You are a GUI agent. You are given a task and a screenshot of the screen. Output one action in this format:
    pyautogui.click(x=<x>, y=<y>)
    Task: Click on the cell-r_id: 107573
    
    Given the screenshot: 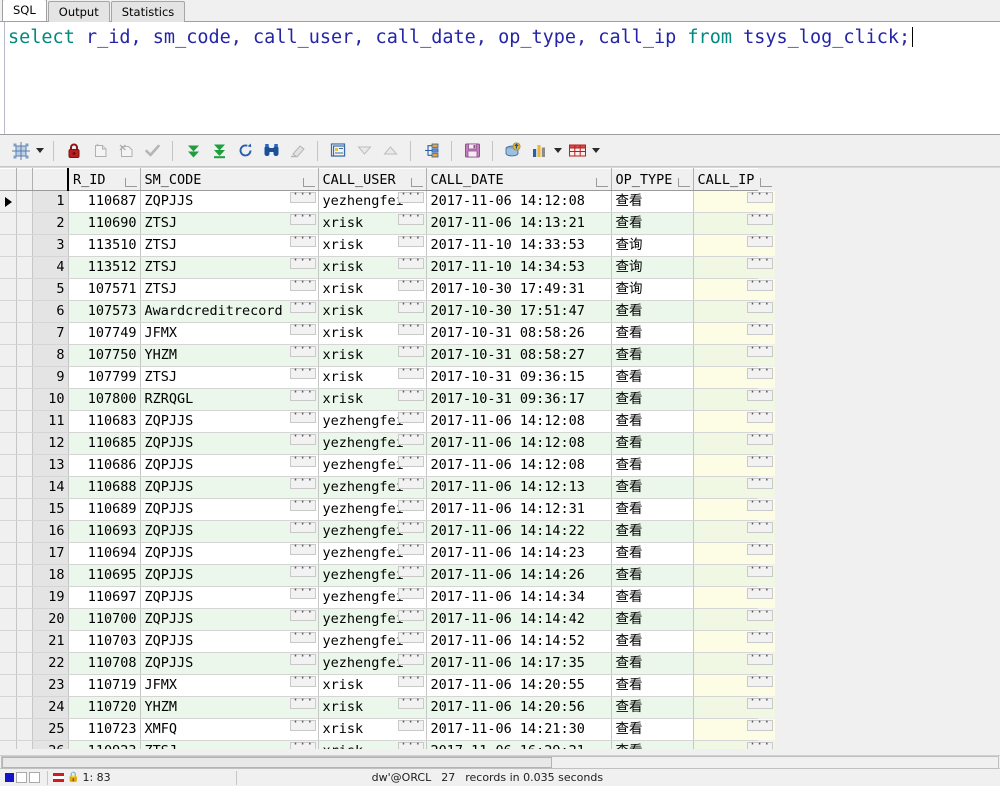 What is the action you would take?
    pyautogui.click(x=104, y=311)
    